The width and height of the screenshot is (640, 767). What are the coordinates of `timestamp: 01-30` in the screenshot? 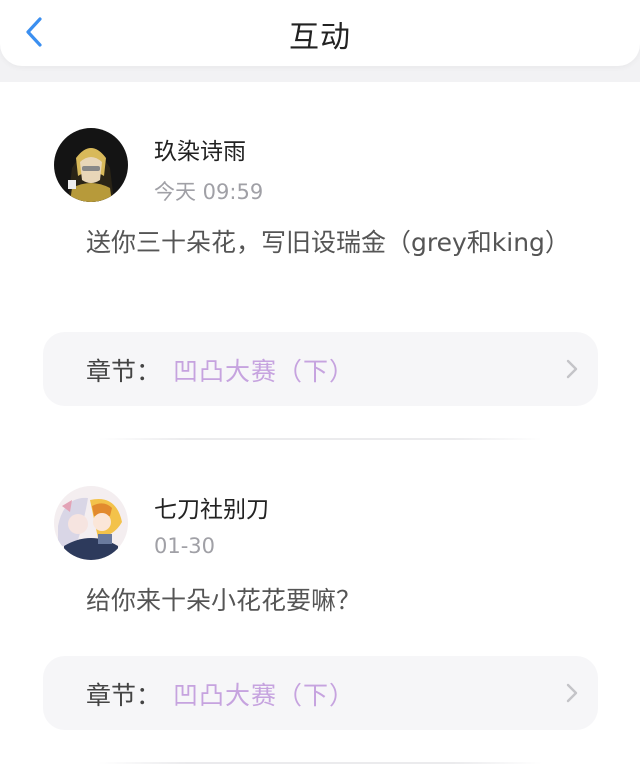 It's located at (185, 546).